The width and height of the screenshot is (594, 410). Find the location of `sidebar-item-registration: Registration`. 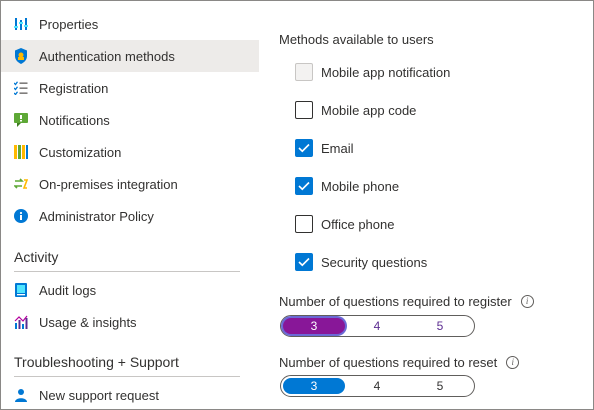

sidebar-item-registration: Registration is located at coordinates (130, 88).